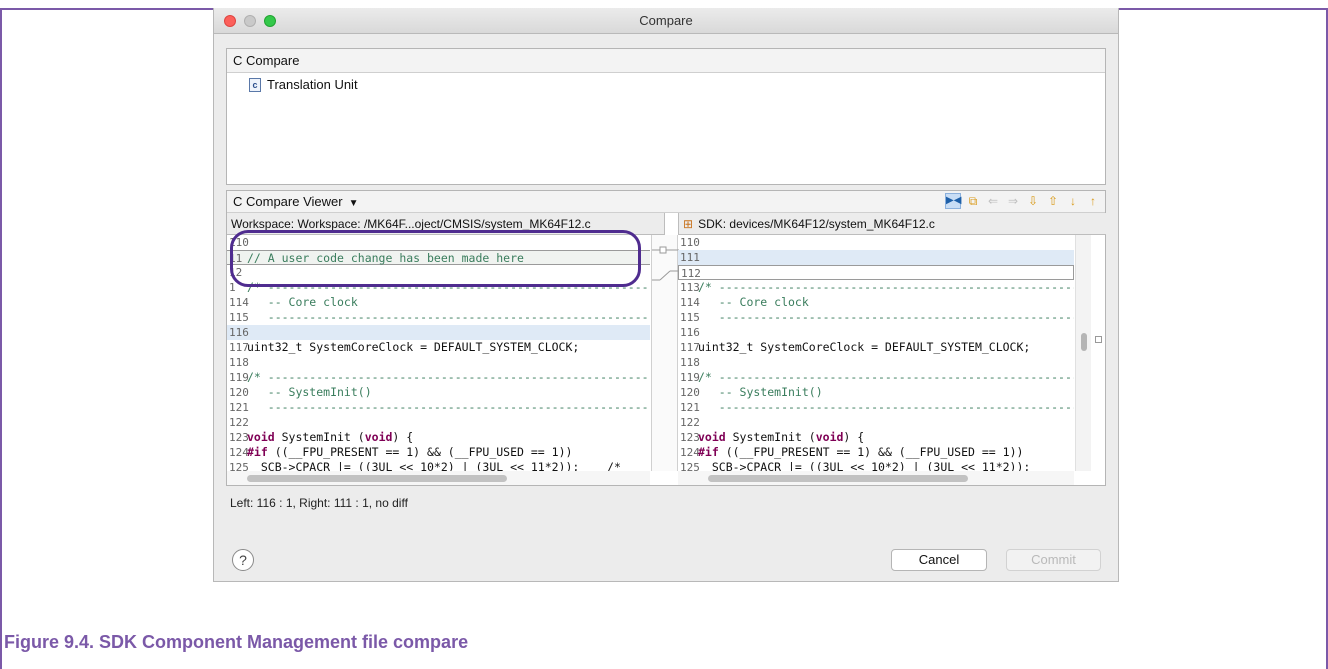 The width and height of the screenshot is (1328, 669). I want to click on status-text: Left: 116 : 1, Right: 111 : 1, no diff, so click(319, 503).